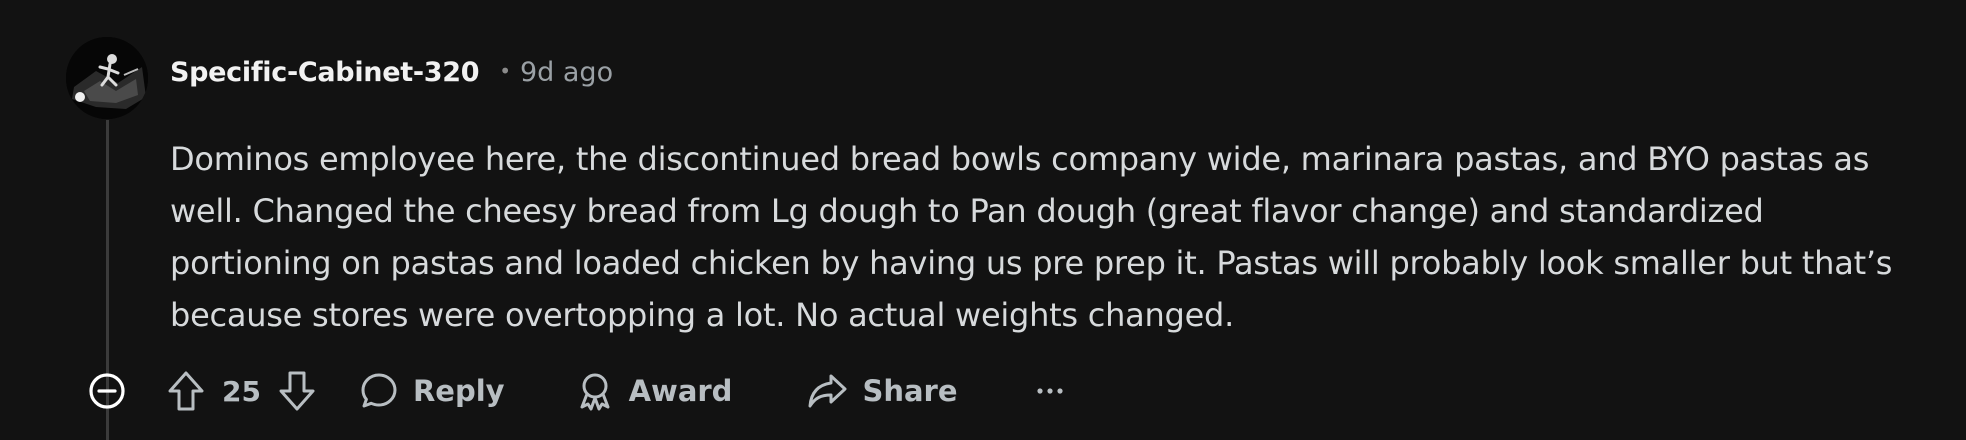 The width and height of the screenshot is (1966, 440). I want to click on award-button: Award, so click(654, 391).